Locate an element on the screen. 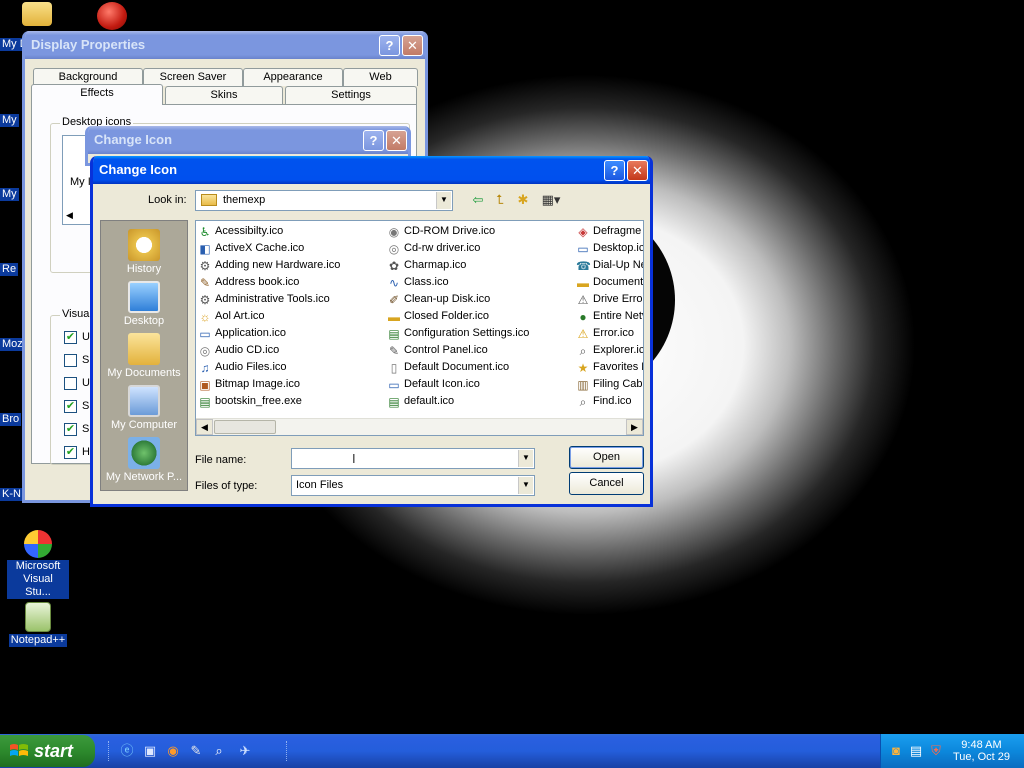 This screenshot has width=1024, height=768. file-item: ♫ Audio Files.ico is located at coordinates (269, 367).